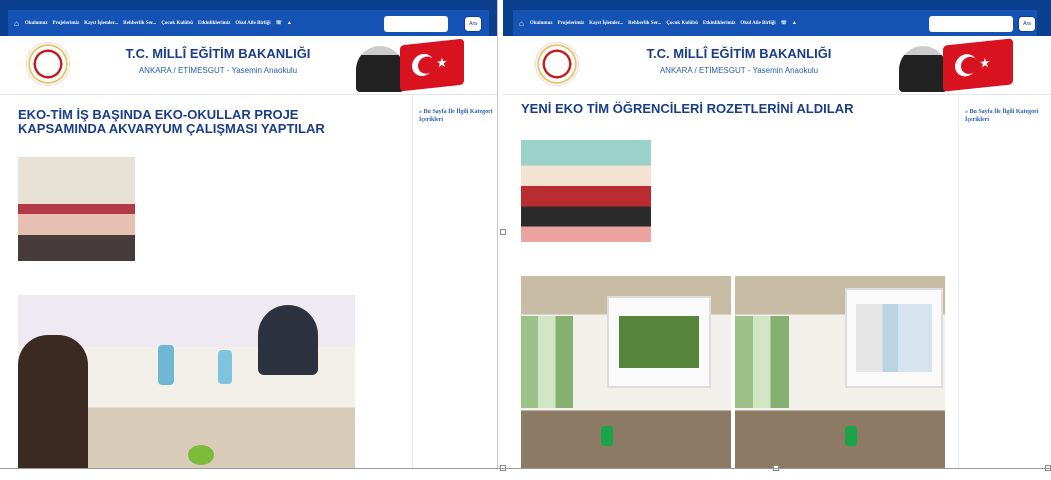 The image size is (1051, 480). What do you see at coordinates (53, 401) in the screenshot?
I see `child-figure-left` at bounding box center [53, 401].